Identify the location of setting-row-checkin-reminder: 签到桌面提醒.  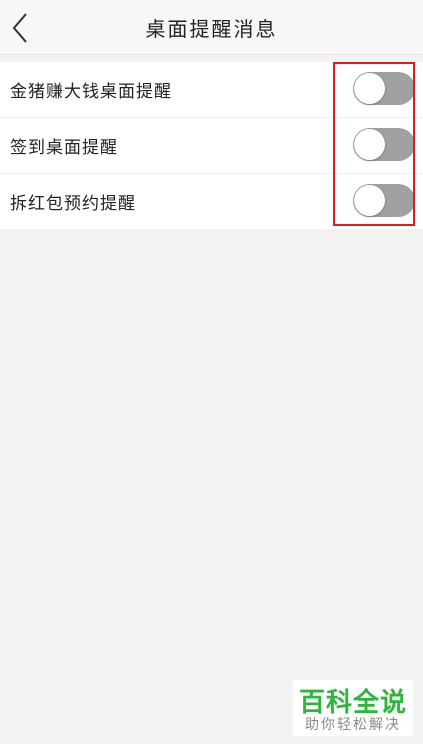
(211, 146).